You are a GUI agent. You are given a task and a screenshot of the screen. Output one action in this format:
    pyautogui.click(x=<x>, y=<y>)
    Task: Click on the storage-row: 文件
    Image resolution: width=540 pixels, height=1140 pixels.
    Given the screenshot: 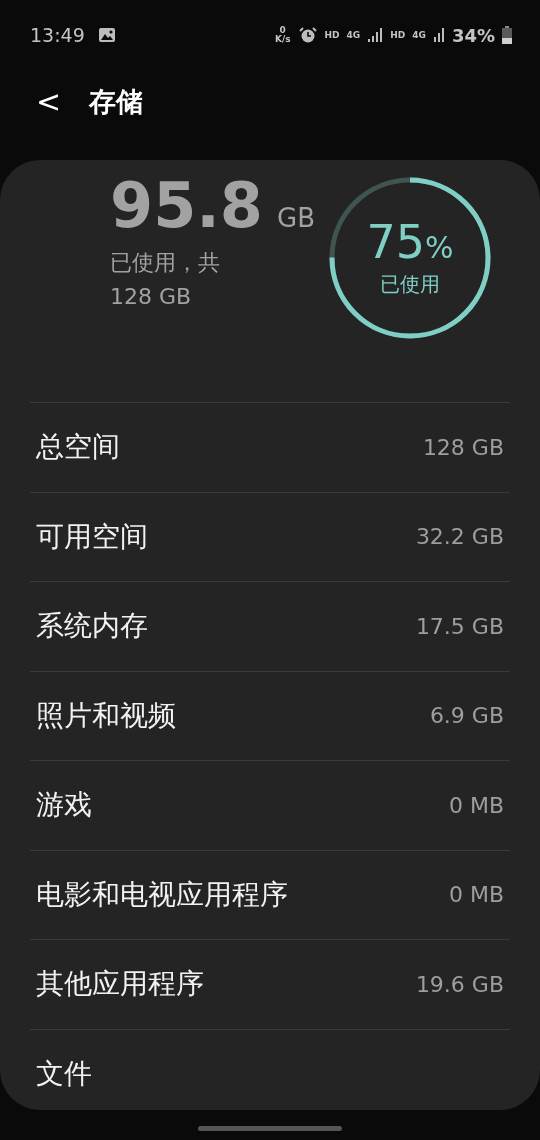 What is the action you would take?
    pyautogui.click(x=270, y=1073)
    